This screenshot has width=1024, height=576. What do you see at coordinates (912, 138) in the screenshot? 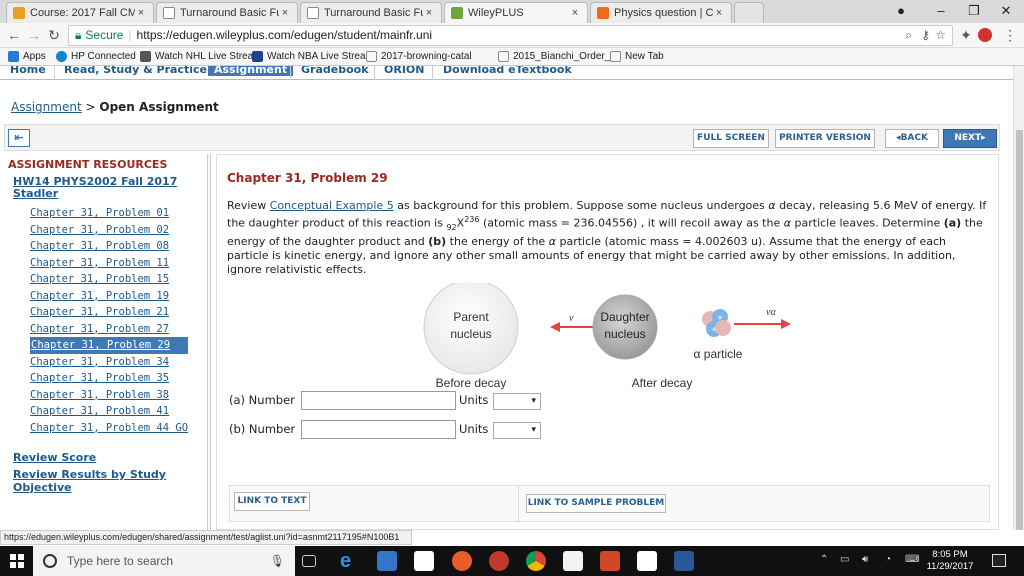
I see `back-button: ◂BACK` at bounding box center [912, 138].